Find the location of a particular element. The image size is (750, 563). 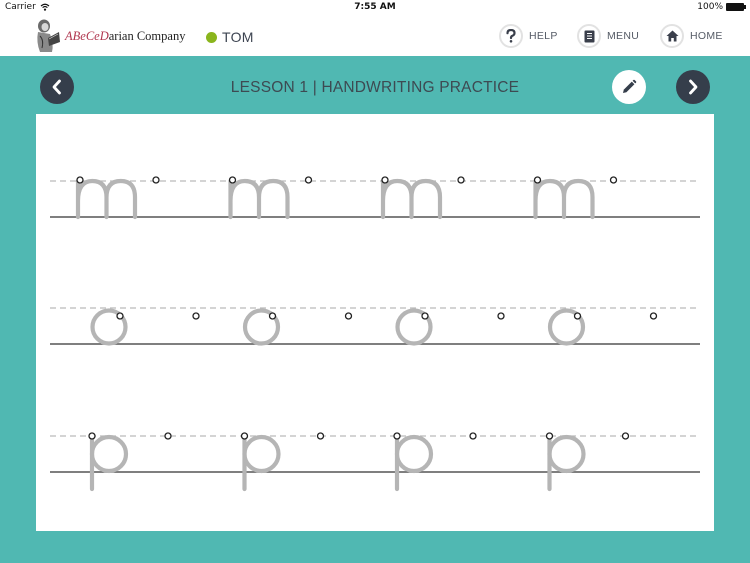

reading-figure-icon is located at coordinates (48, 35).